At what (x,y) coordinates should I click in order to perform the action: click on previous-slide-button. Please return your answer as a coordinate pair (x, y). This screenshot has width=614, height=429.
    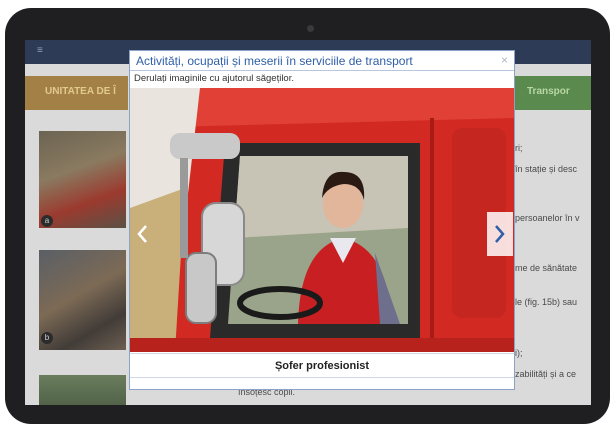
    Looking at the image, I should click on (142, 234).